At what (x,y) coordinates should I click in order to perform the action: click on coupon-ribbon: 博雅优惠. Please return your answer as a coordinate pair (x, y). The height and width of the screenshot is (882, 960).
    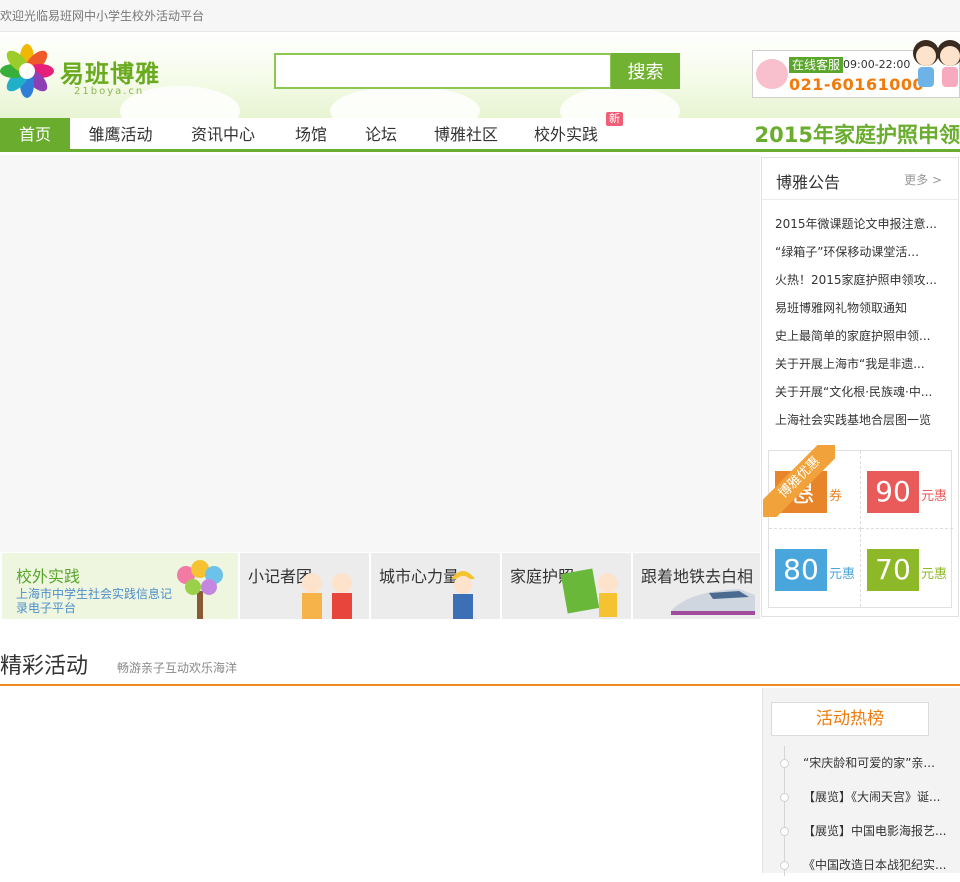
    Looking at the image, I should click on (799, 481).